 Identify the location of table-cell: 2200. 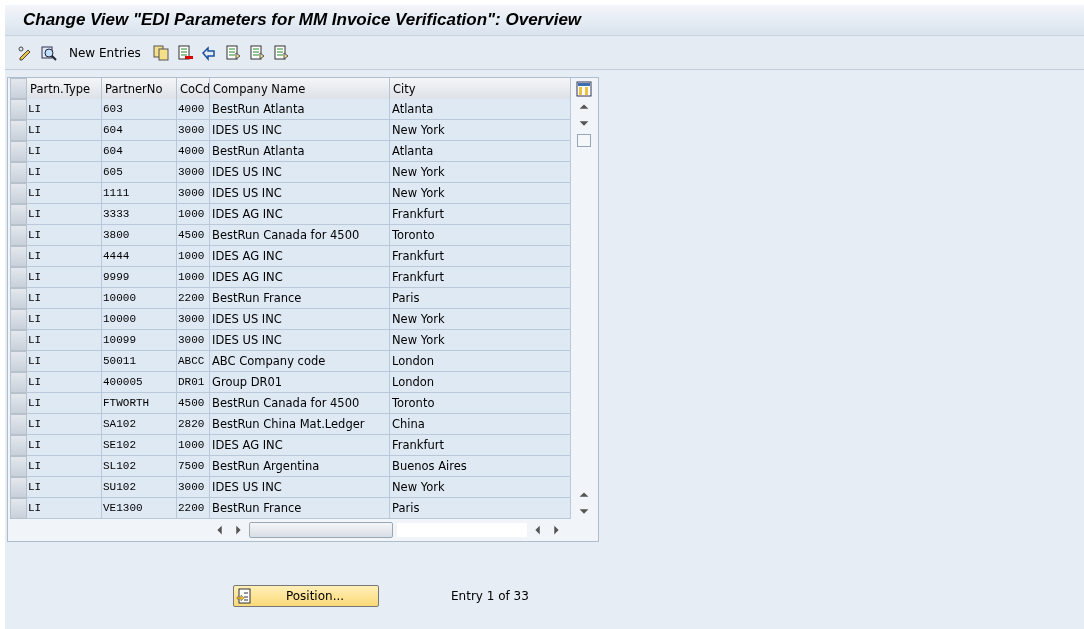
(193, 298).